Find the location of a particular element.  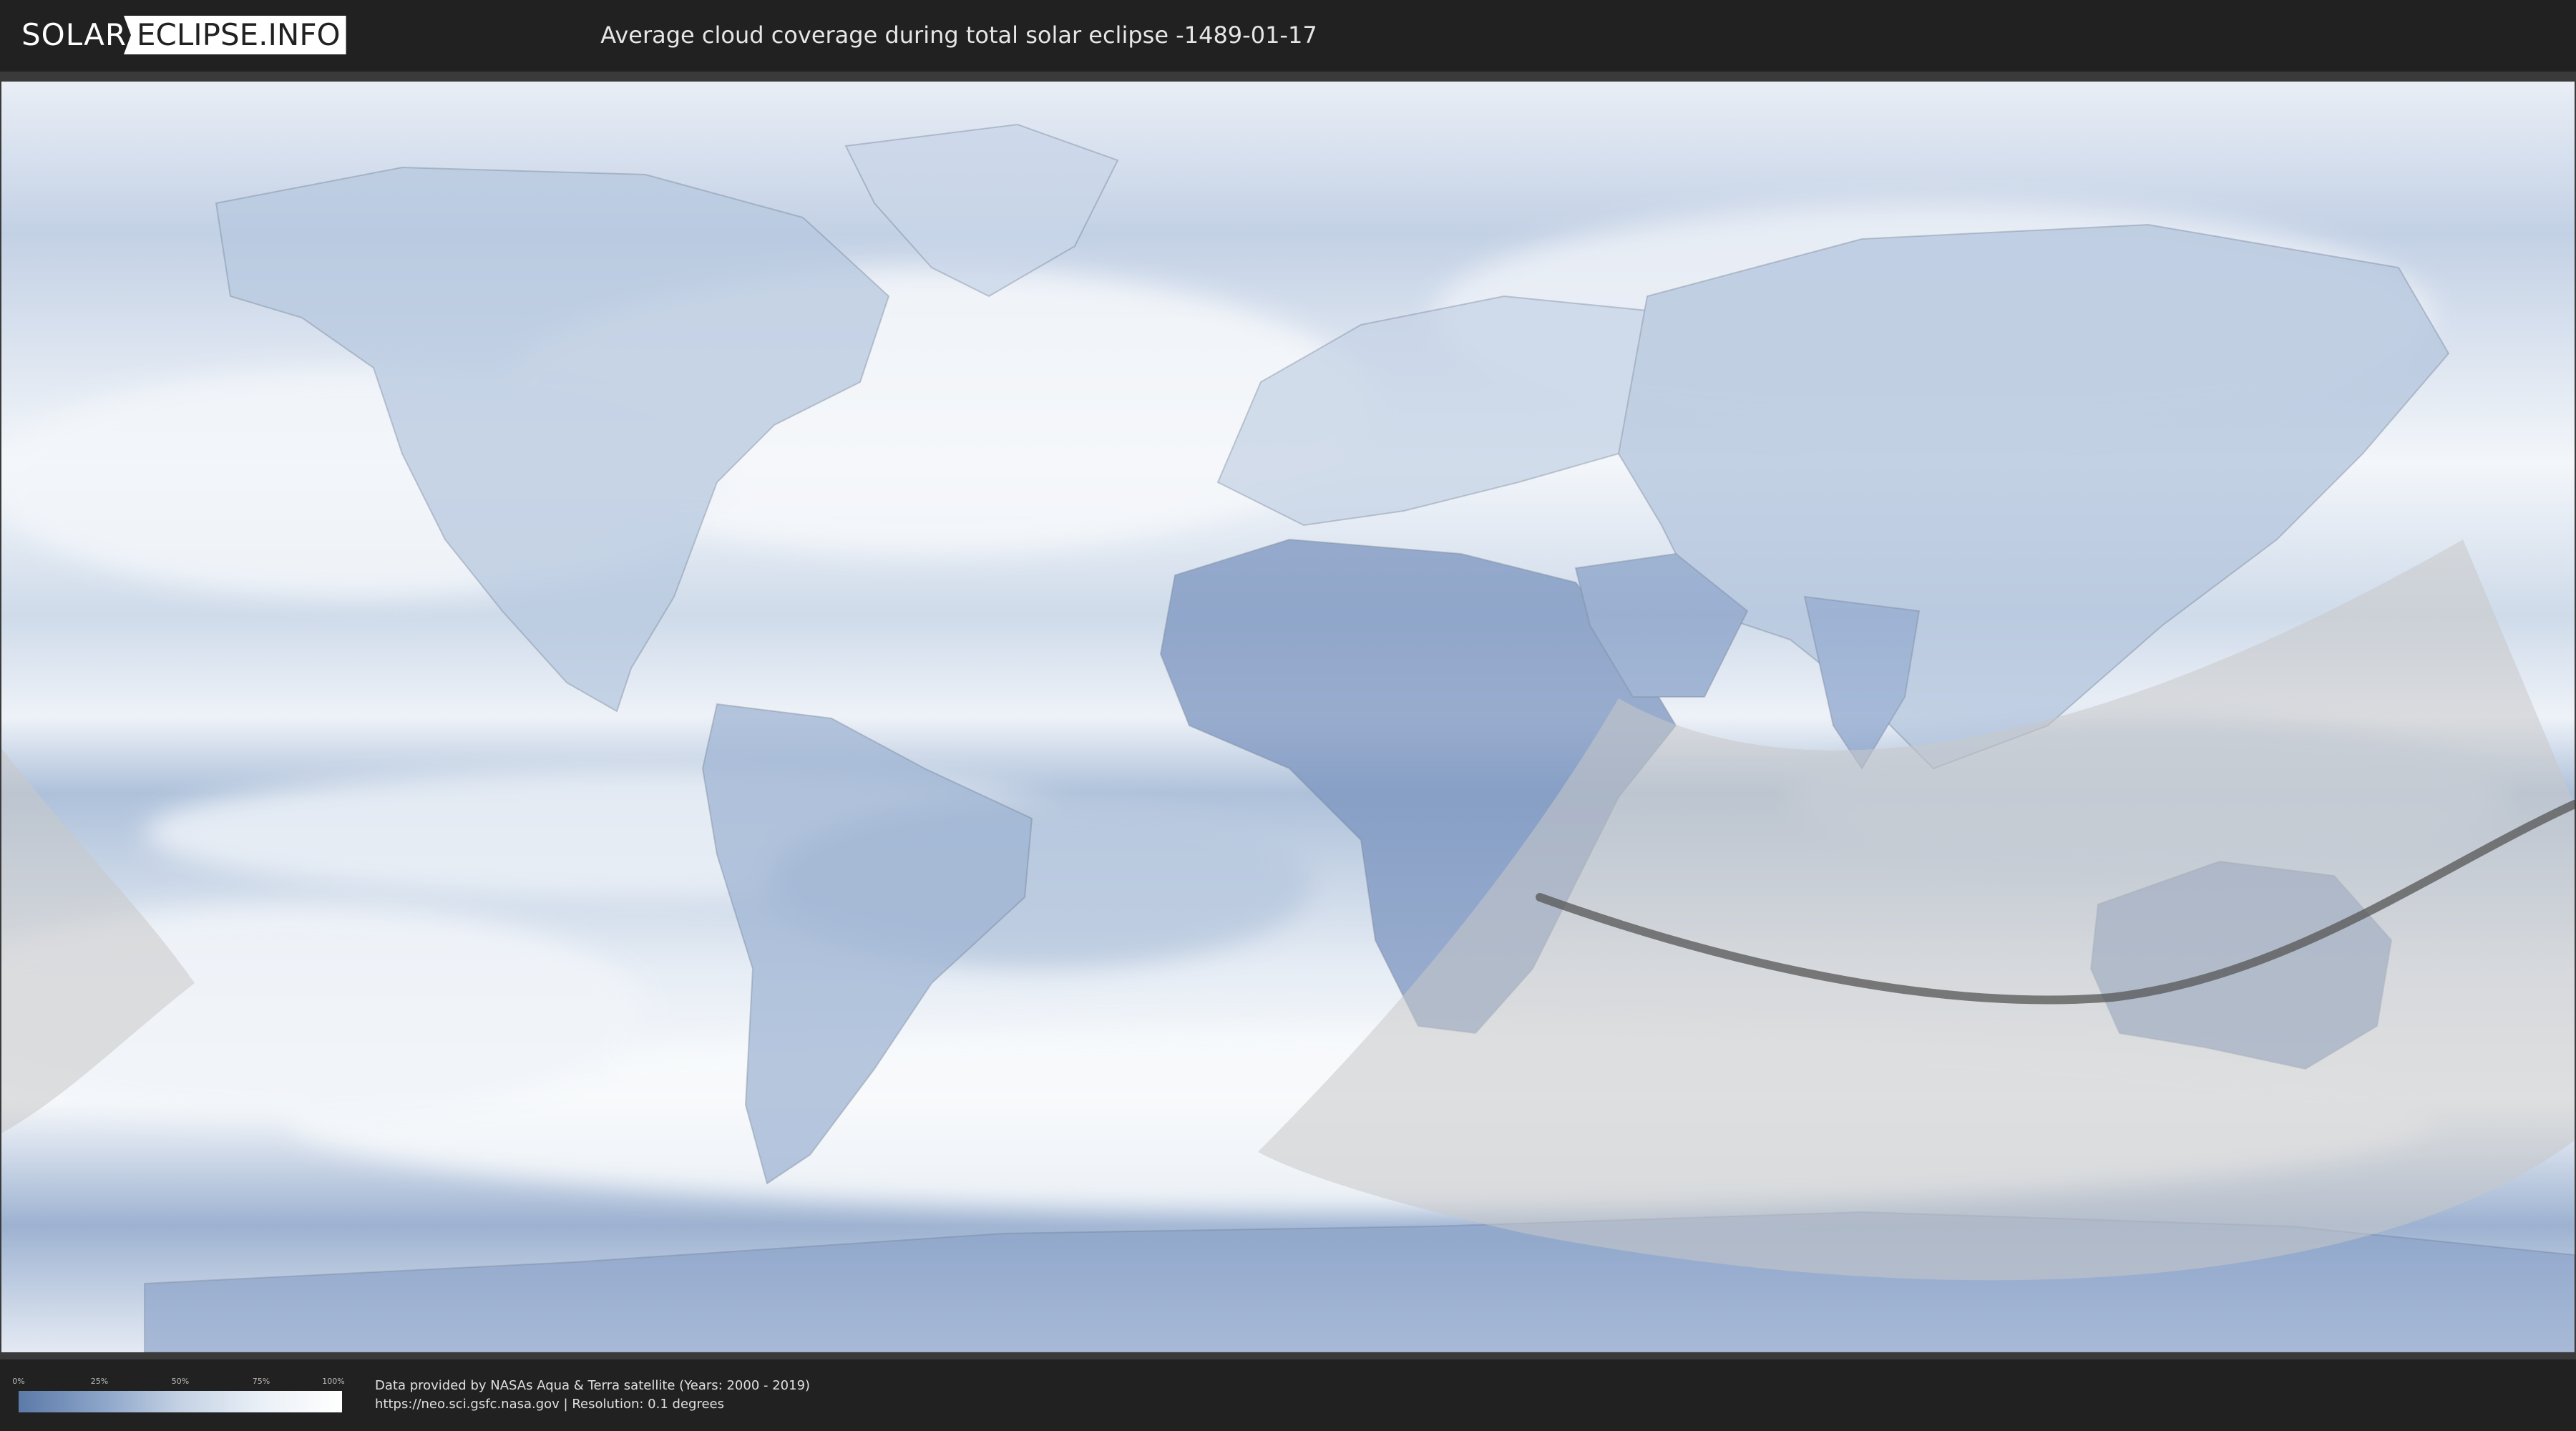

legend-ticks: 0% 25% 50% 75% 100% is located at coordinates (178, 1382).